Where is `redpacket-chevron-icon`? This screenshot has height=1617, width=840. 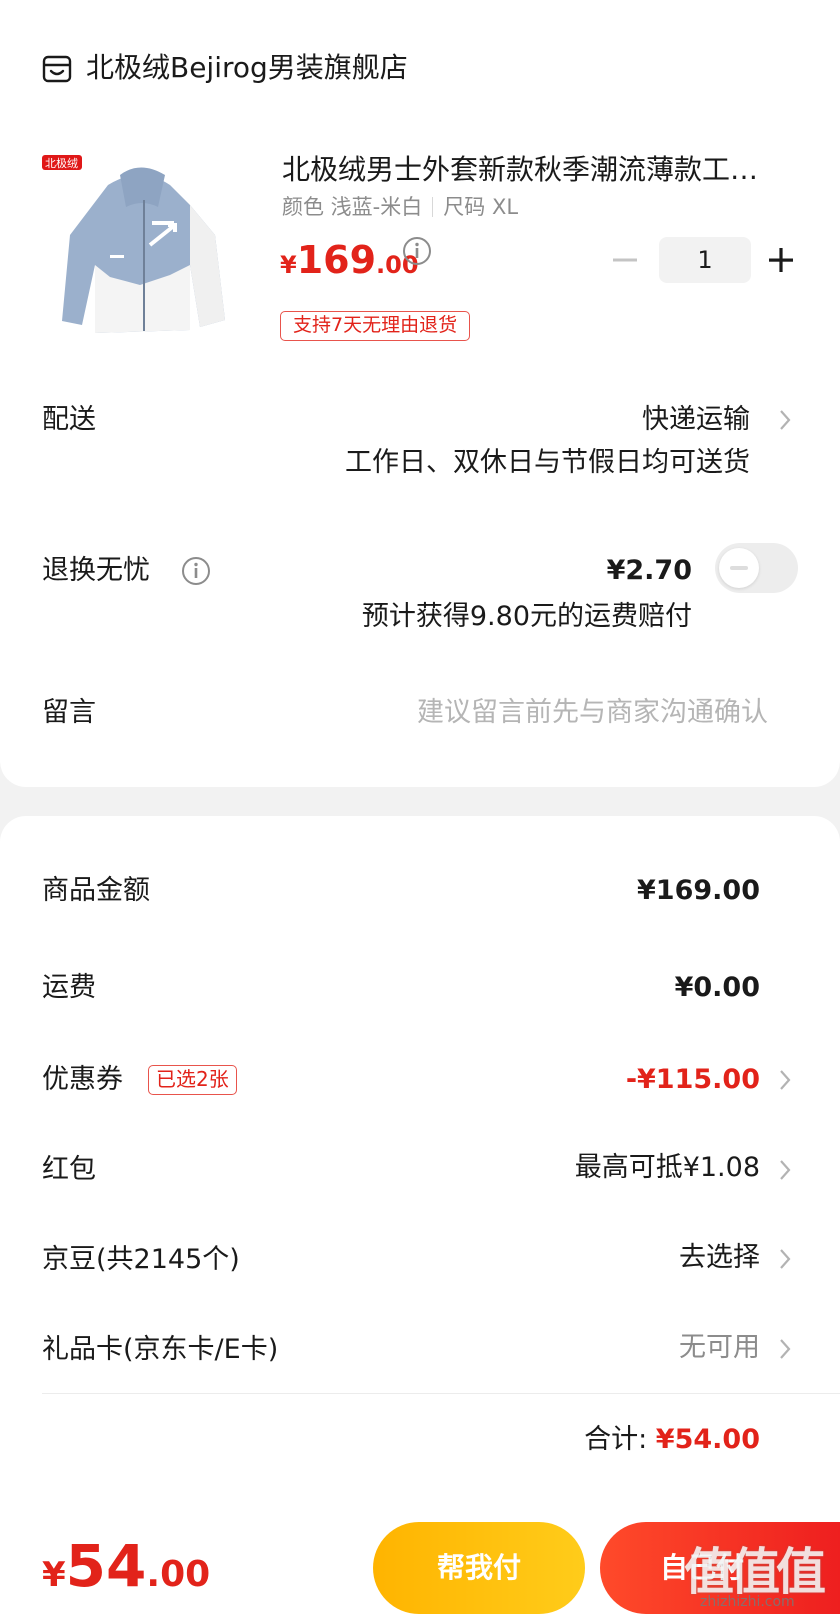 redpacket-chevron-icon is located at coordinates (785, 1170).